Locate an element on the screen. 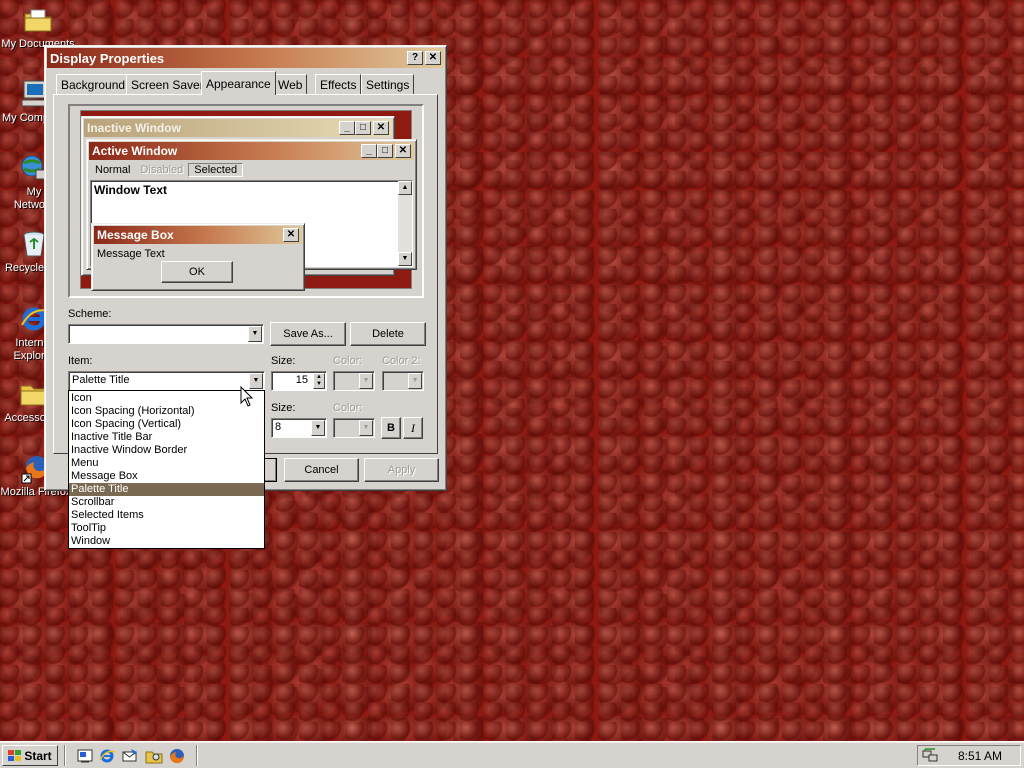 The height and width of the screenshot is (768, 1024). mouse-cursor-icon is located at coordinates (247, 396).